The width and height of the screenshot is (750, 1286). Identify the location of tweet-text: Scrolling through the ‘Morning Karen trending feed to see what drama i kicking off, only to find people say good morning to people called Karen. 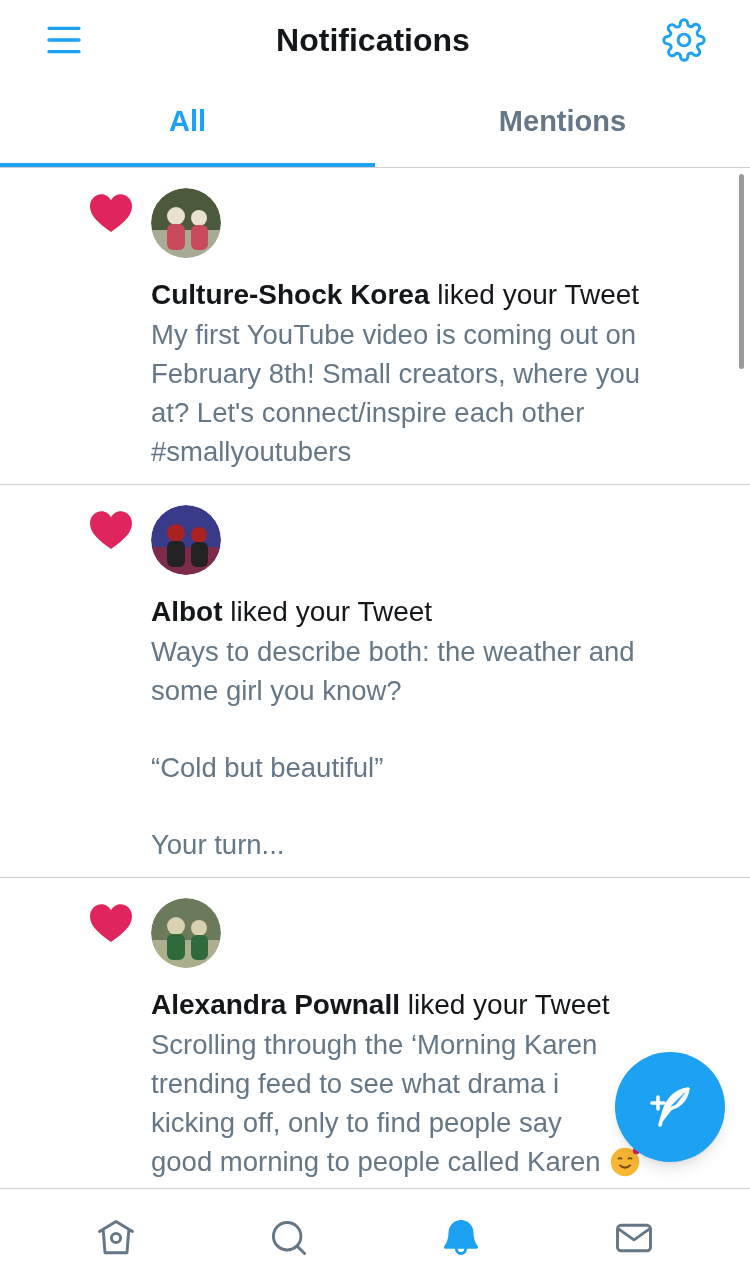
(376, 1103).